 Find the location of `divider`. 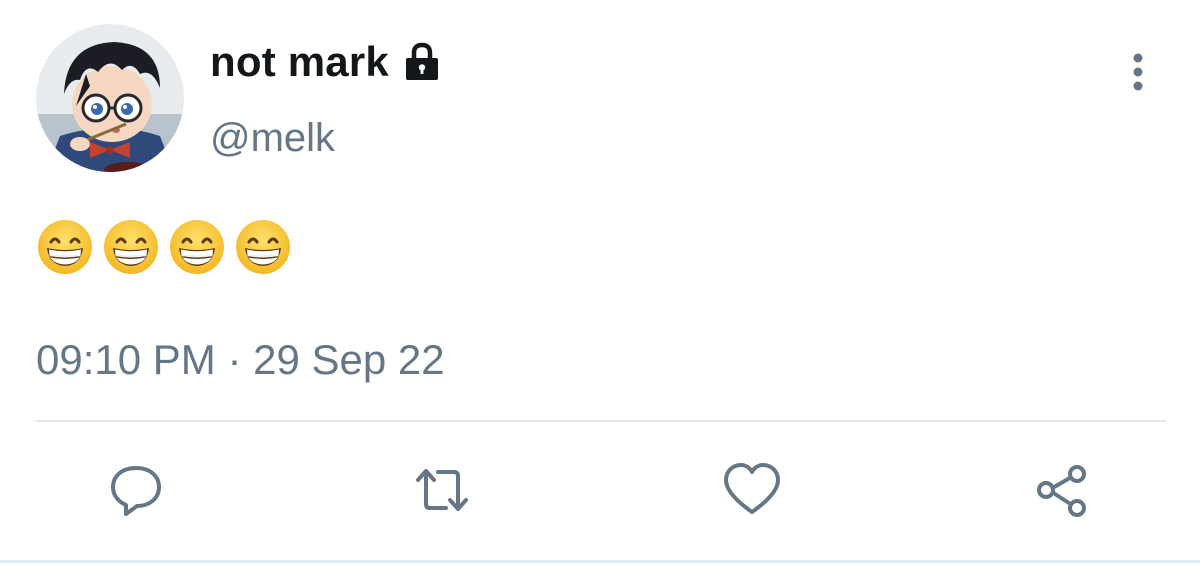

divider is located at coordinates (601, 421).